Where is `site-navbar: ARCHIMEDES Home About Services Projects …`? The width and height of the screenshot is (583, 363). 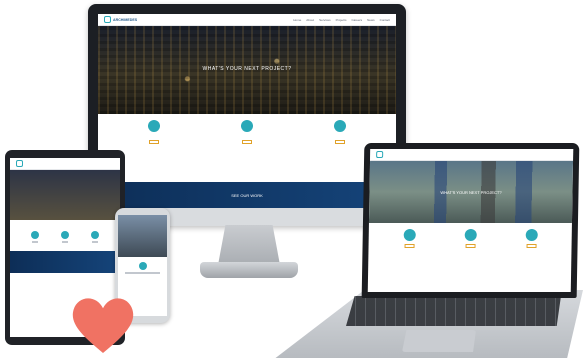
site-navbar: ARCHIMEDES Home About Services Projects … is located at coordinates (247, 20).